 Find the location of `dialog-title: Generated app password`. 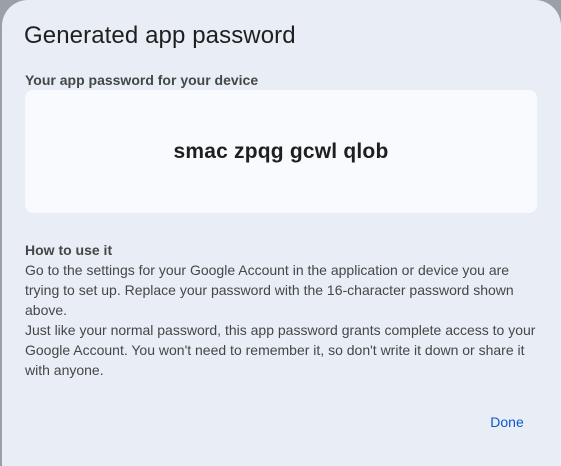

dialog-title: Generated app password is located at coordinates (160, 35).